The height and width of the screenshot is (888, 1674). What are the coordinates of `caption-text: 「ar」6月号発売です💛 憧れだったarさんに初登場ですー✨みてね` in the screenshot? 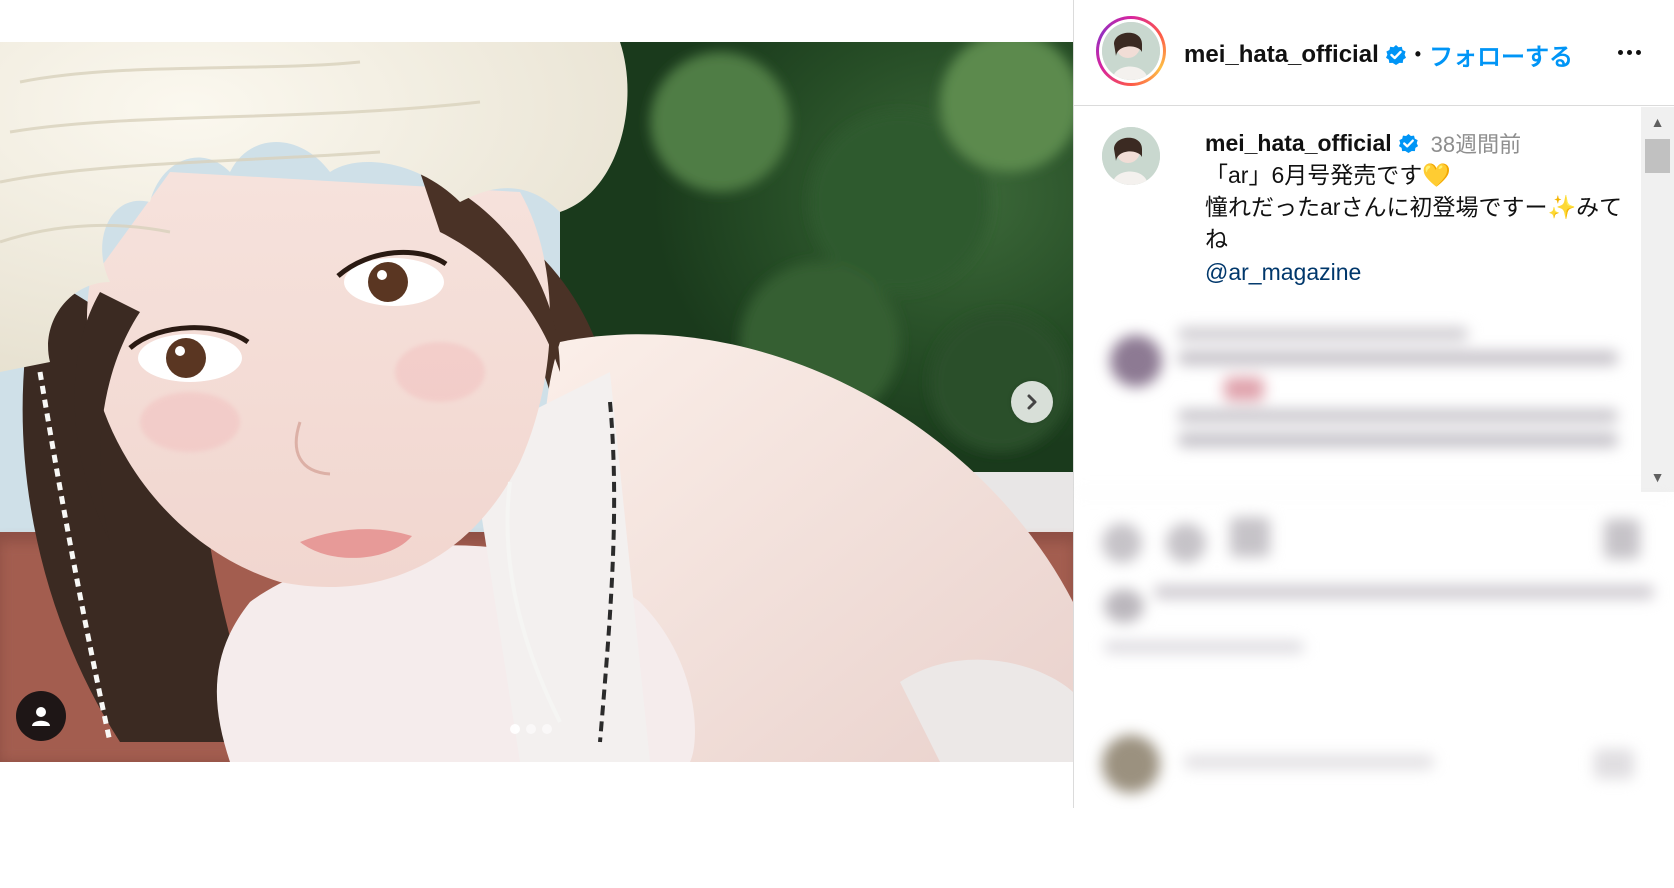 It's located at (1414, 207).